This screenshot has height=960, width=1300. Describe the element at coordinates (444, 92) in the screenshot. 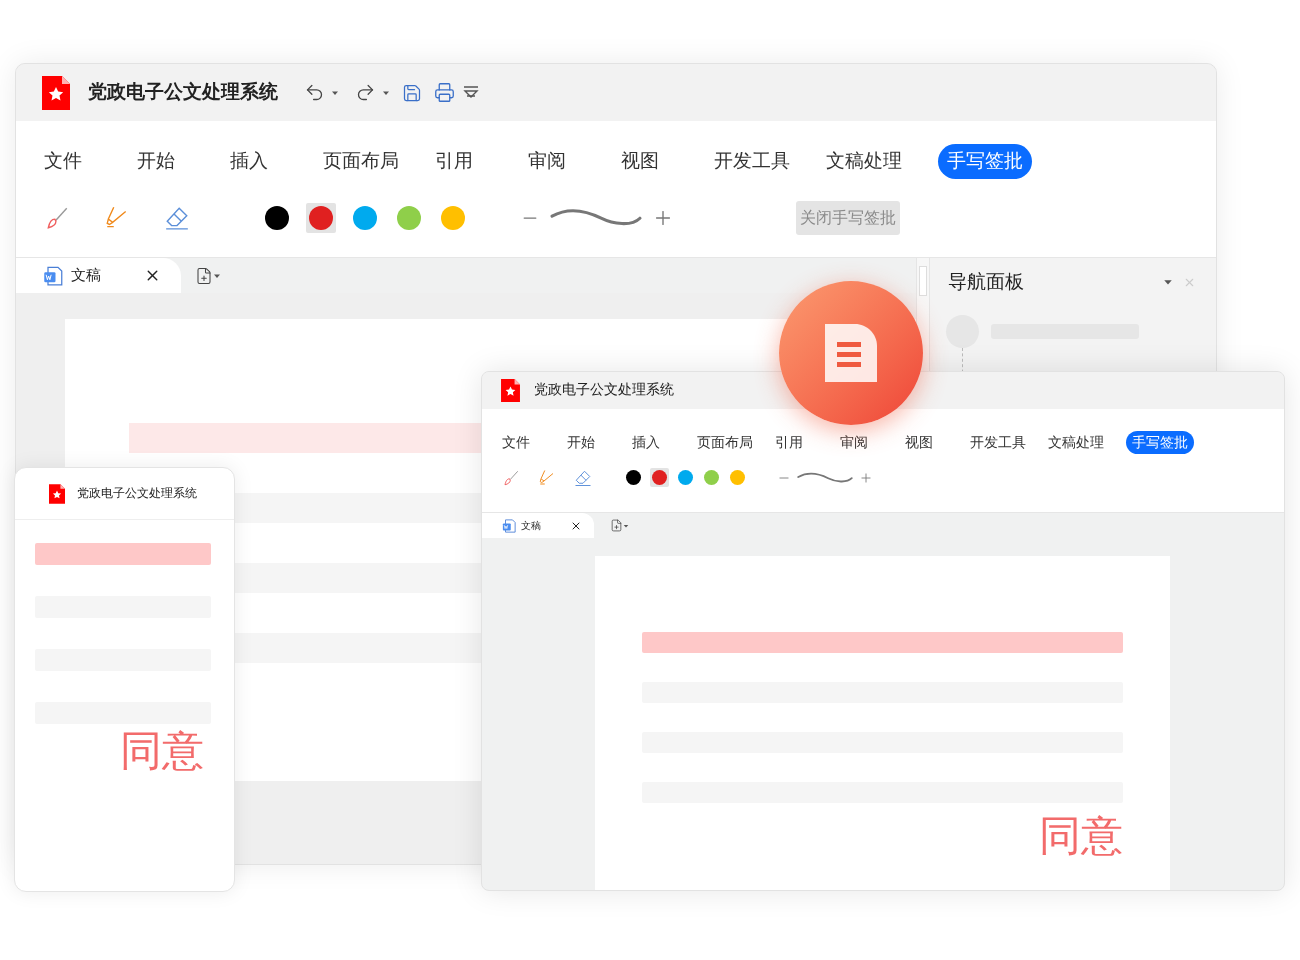

I see `print-icon` at that location.